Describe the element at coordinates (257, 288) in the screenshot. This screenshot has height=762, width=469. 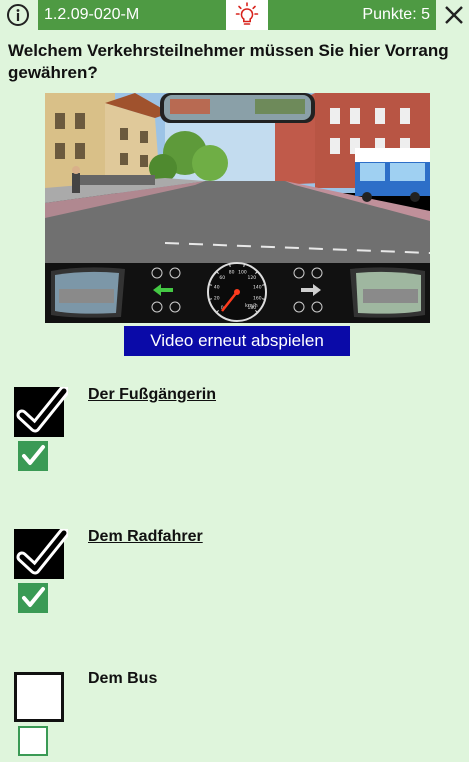
I see `speed-tick-label: 140` at that location.